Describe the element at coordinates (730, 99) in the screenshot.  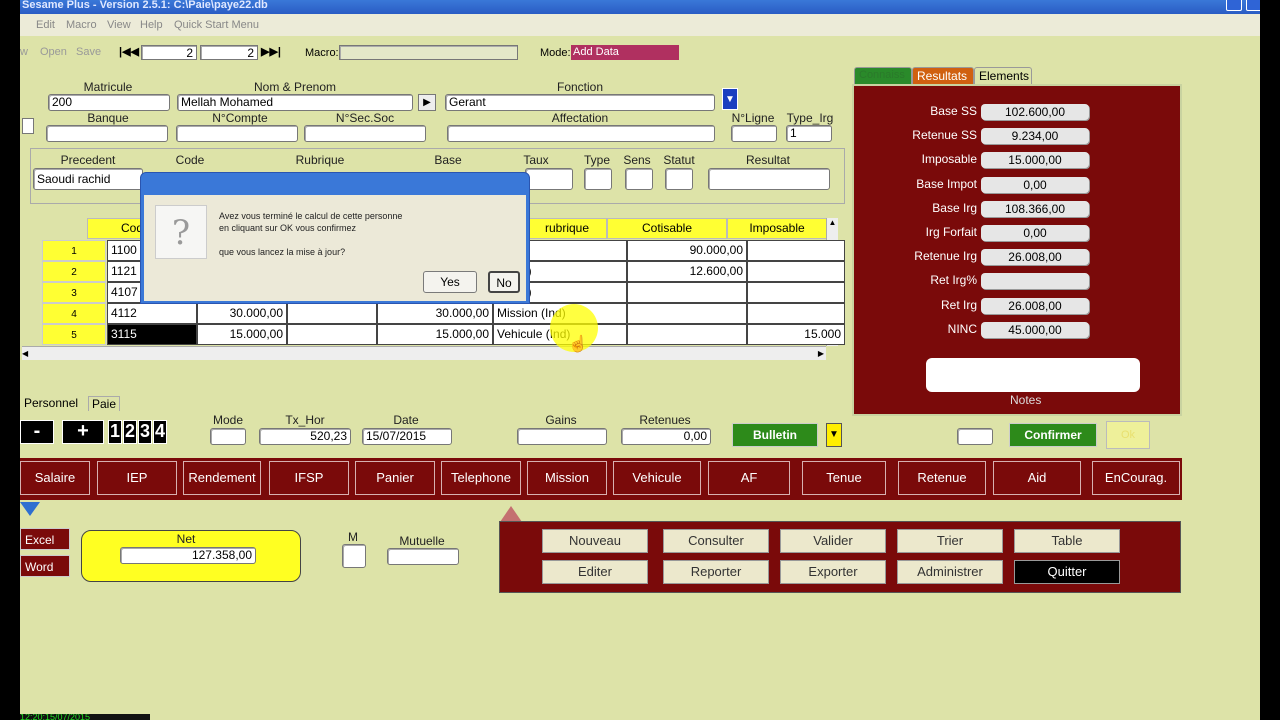
I see `fonction-dropdown-button: ▼` at that location.